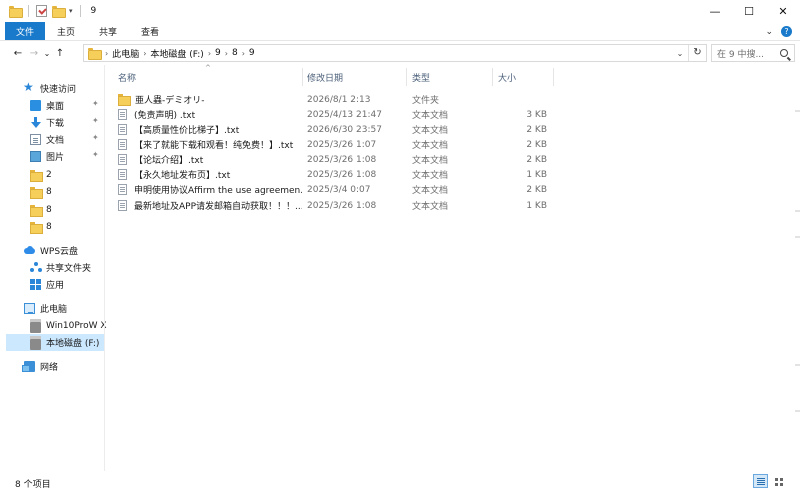  I want to click on file-type: 文本文档, so click(430, 146).